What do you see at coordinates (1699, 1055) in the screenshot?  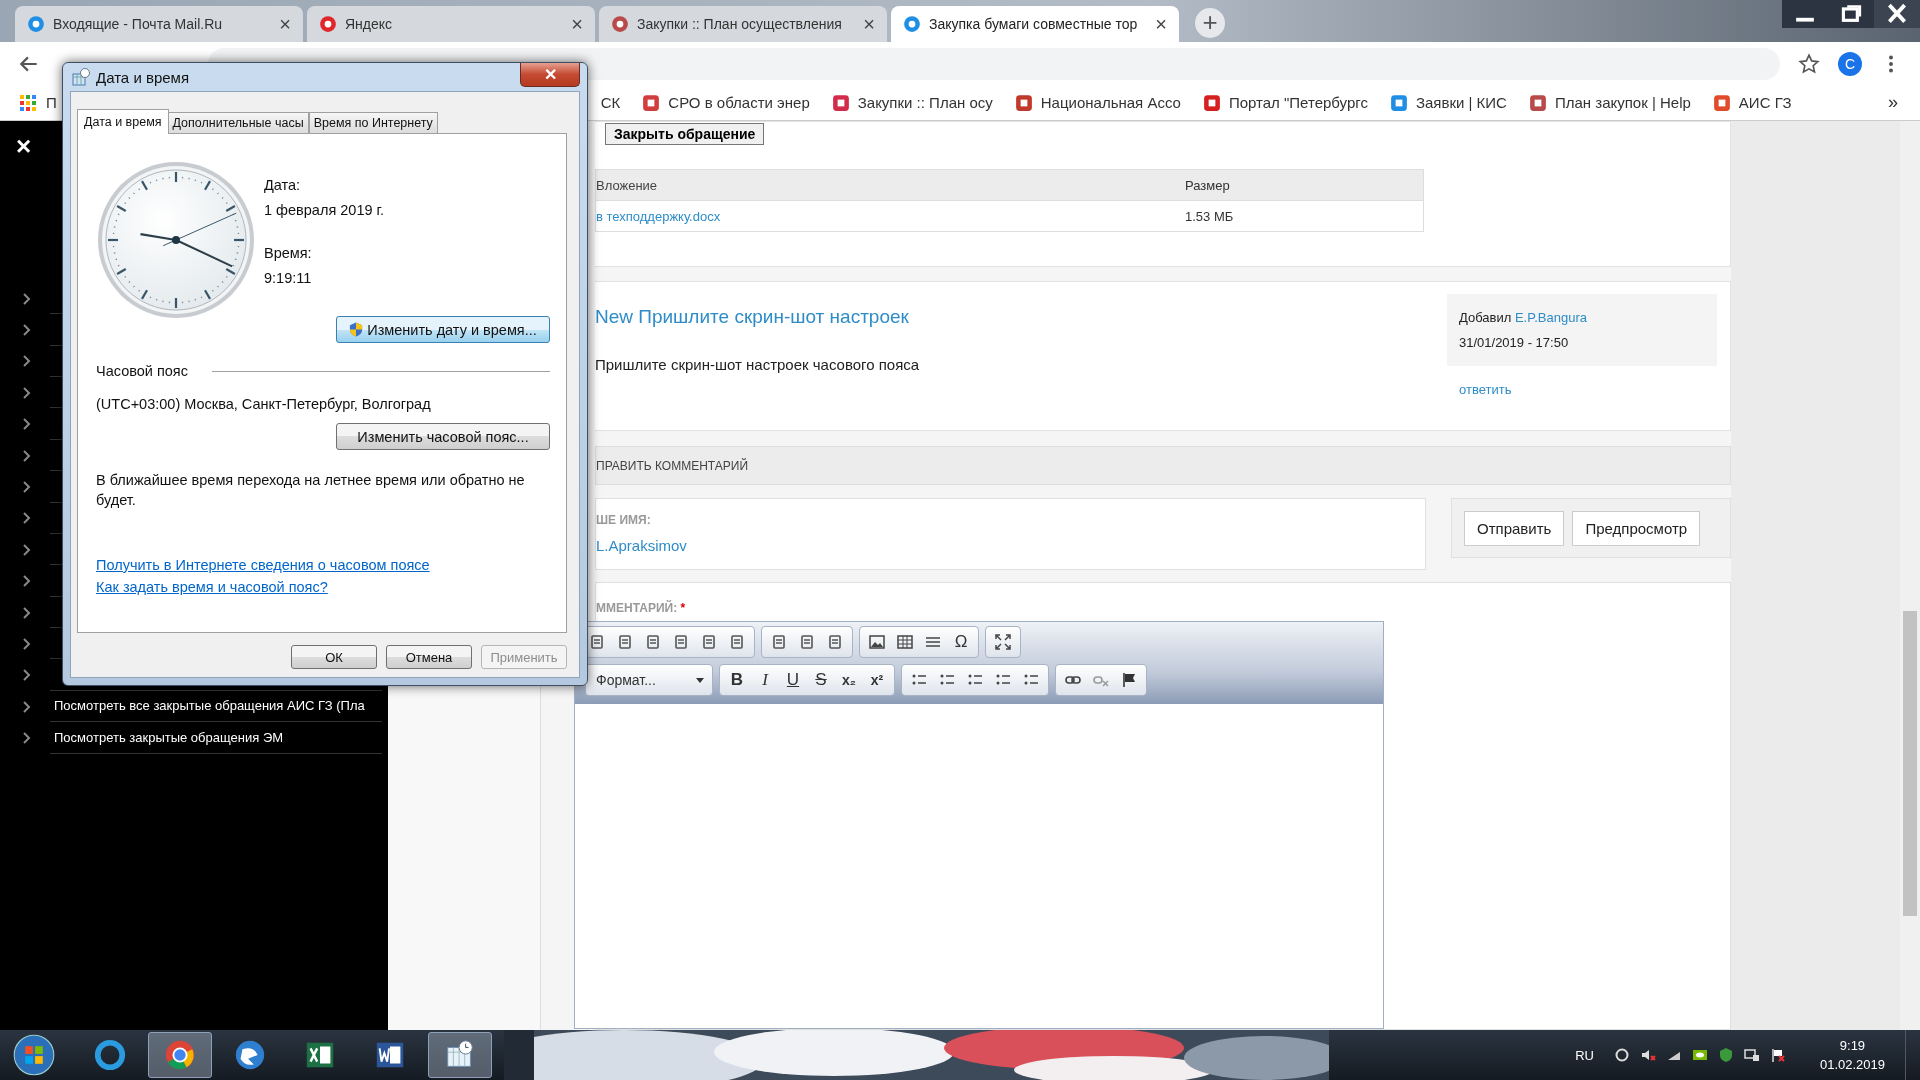 I see `eye-icon` at bounding box center [1699, 1055].